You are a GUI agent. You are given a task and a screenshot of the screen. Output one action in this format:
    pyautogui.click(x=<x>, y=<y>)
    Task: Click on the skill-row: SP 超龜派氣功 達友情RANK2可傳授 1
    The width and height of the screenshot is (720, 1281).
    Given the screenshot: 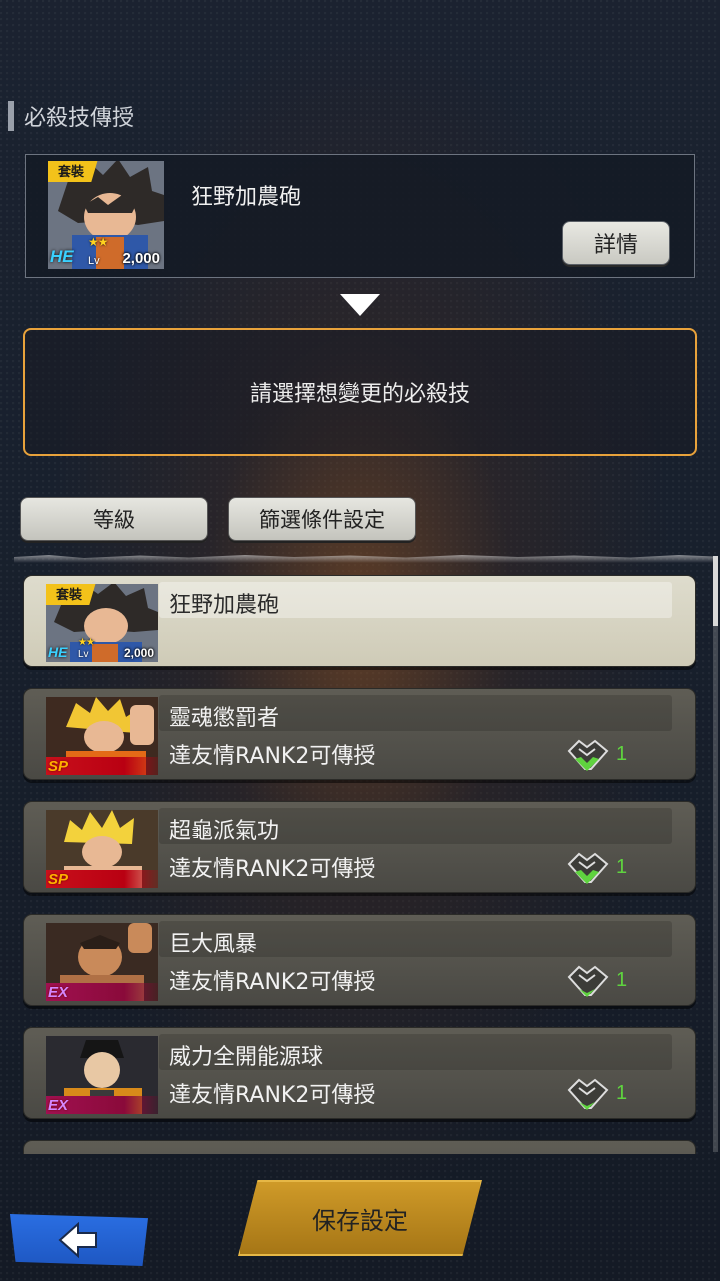 What is the action you would take?
    pyautogui.click(x=359, y=847)
    